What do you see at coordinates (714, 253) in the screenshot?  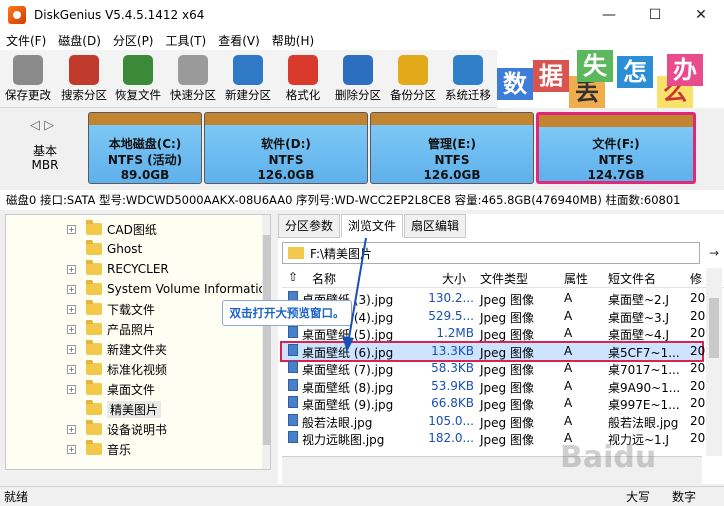 I see `go-forward-icon: →` at bounding box center [714, 253].